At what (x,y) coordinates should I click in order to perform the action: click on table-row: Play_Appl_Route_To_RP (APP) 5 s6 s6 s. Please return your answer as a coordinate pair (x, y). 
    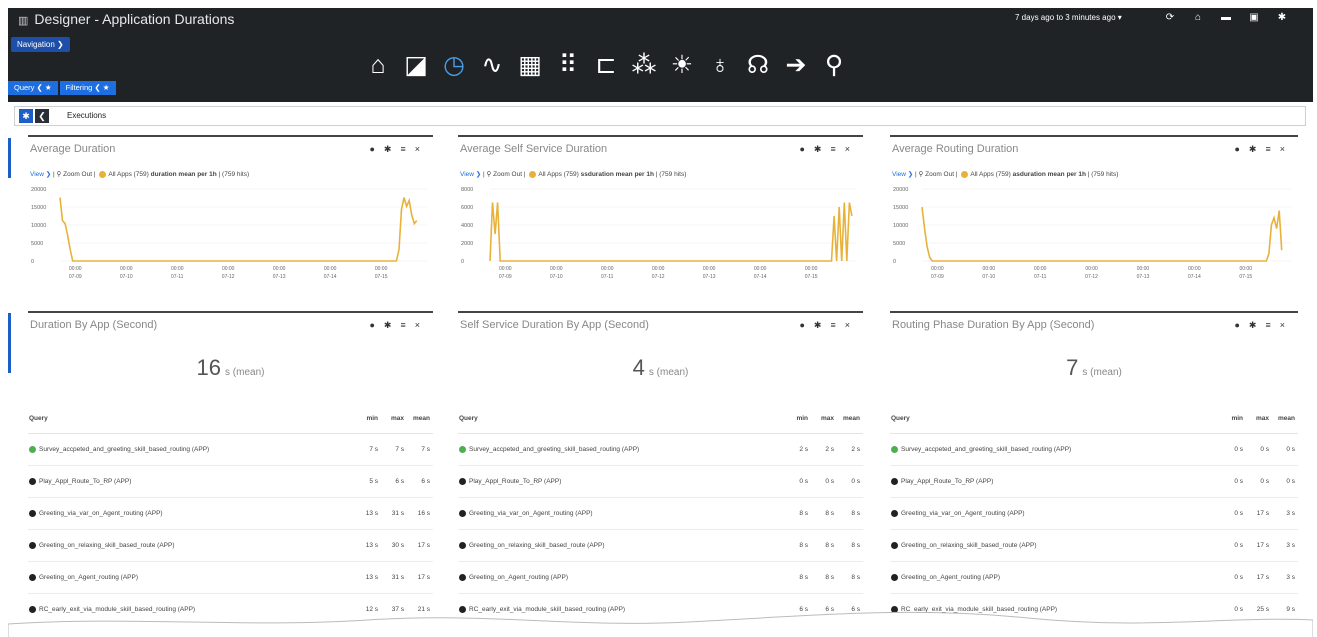
    Looking at the image, I should click on (230, 481).